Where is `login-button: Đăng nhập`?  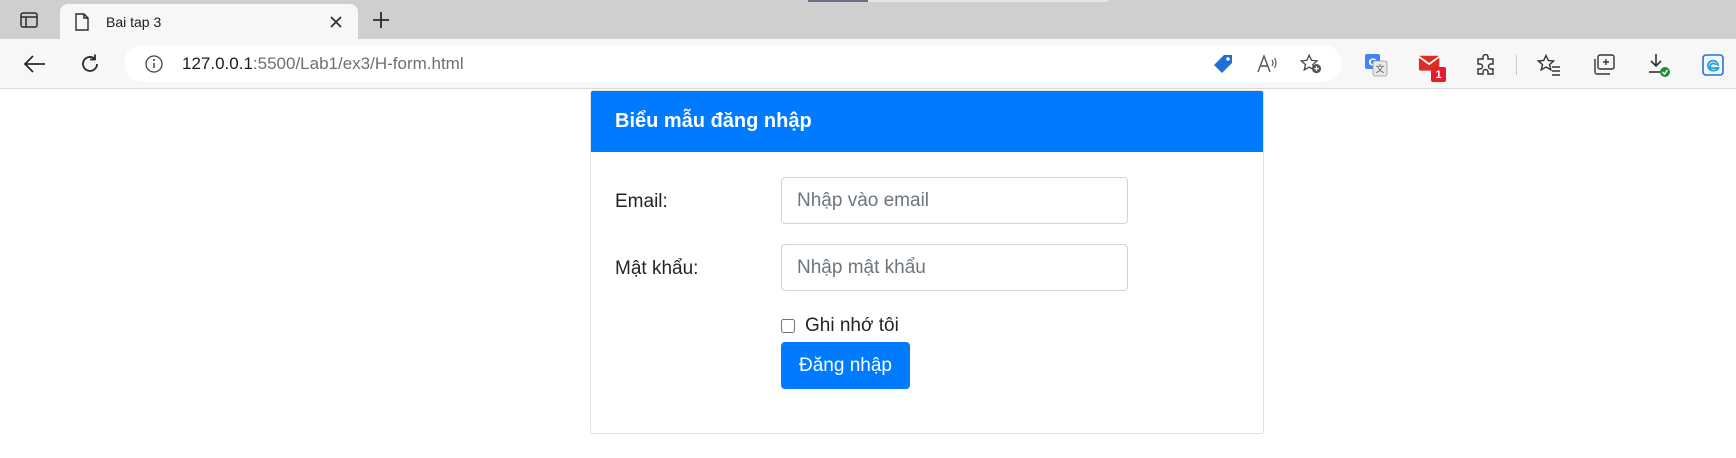
login-button: Đăng nhập is located at coordinates (845, 365).